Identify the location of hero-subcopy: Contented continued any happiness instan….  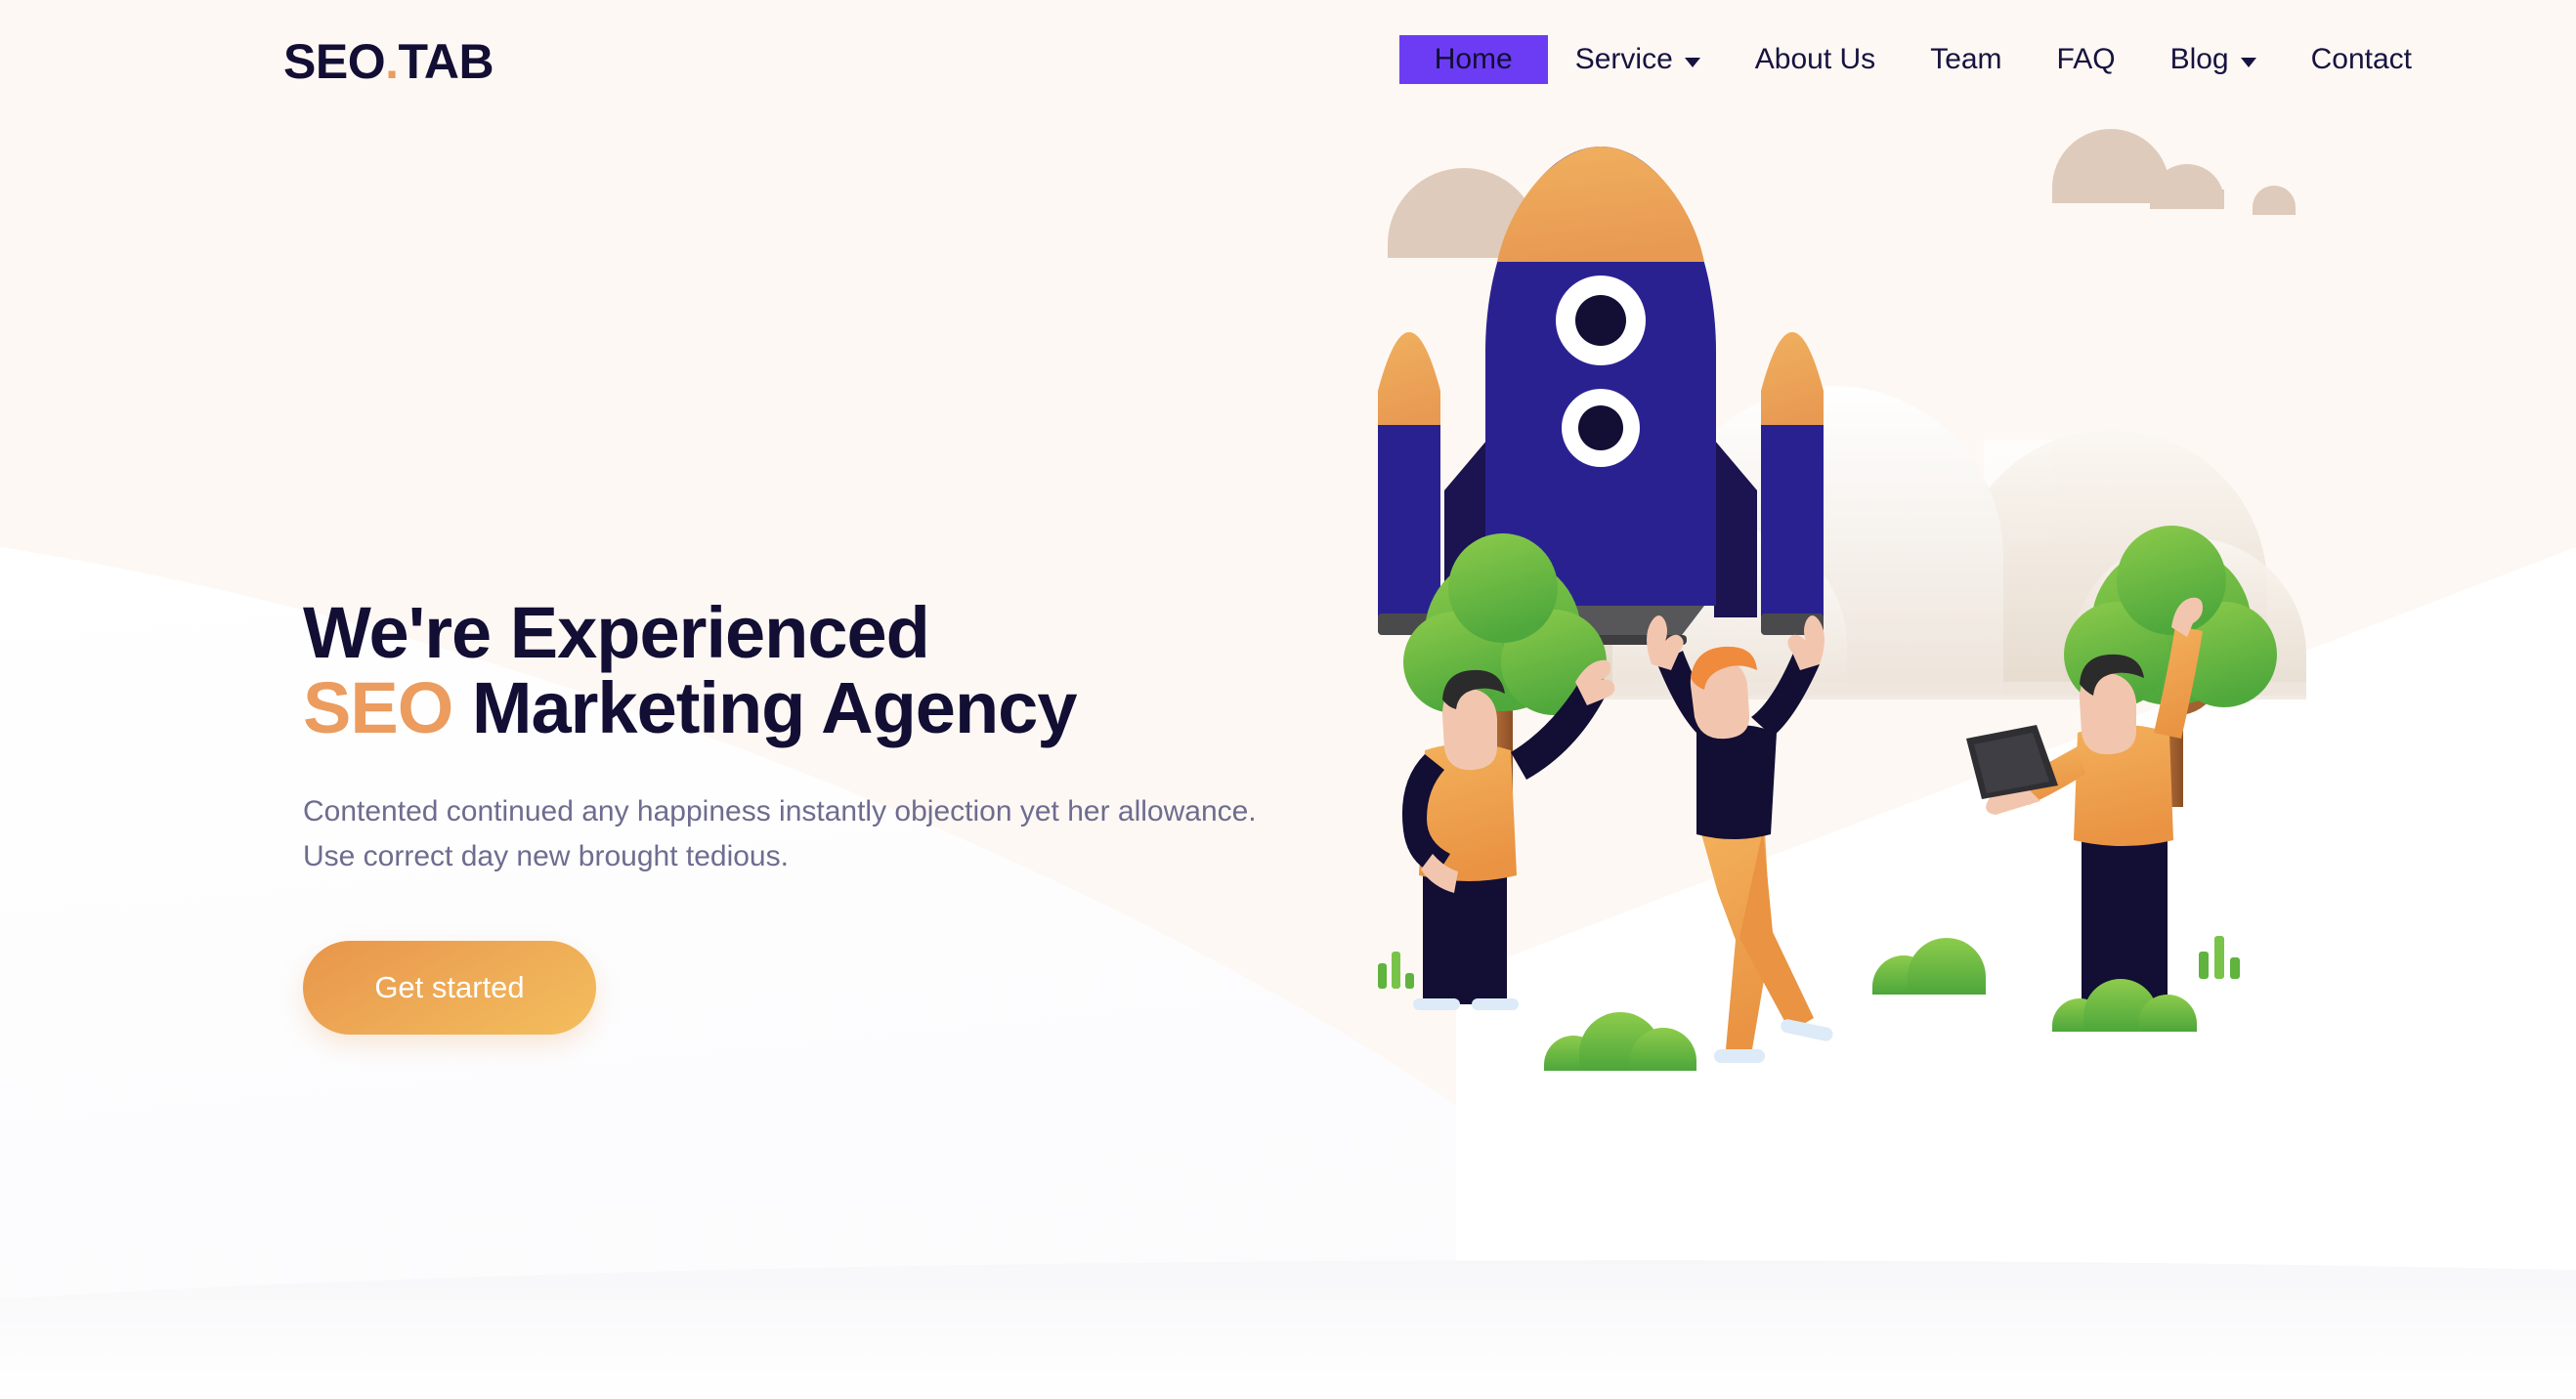
(792, 835).